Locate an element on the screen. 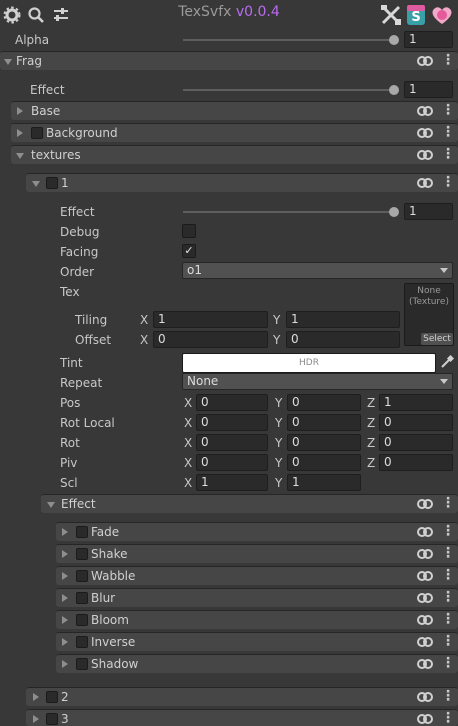 The image size is (458, 726). order-dropdown: o1 is located at coordinates (317, 270).